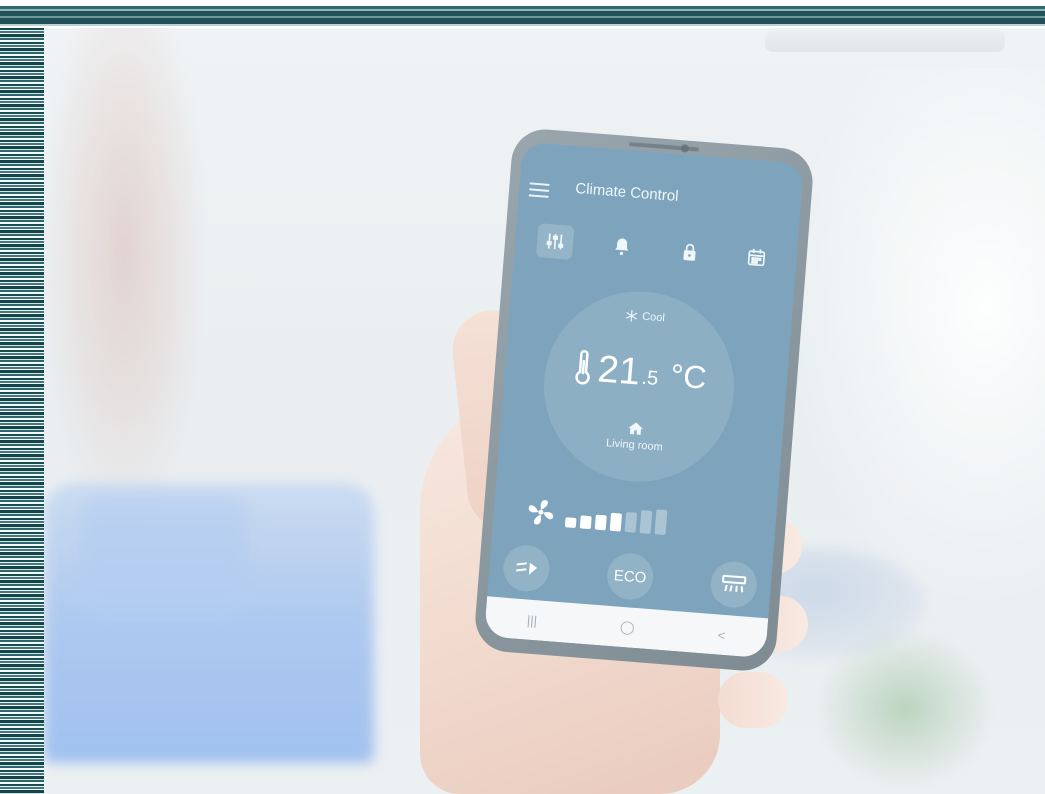 This screenshot has width=1045, height=794. What do you see at coordinates (688, 376) in the screenshot?
I see `temperature-unit: °C` at bounding box center [688, 376].